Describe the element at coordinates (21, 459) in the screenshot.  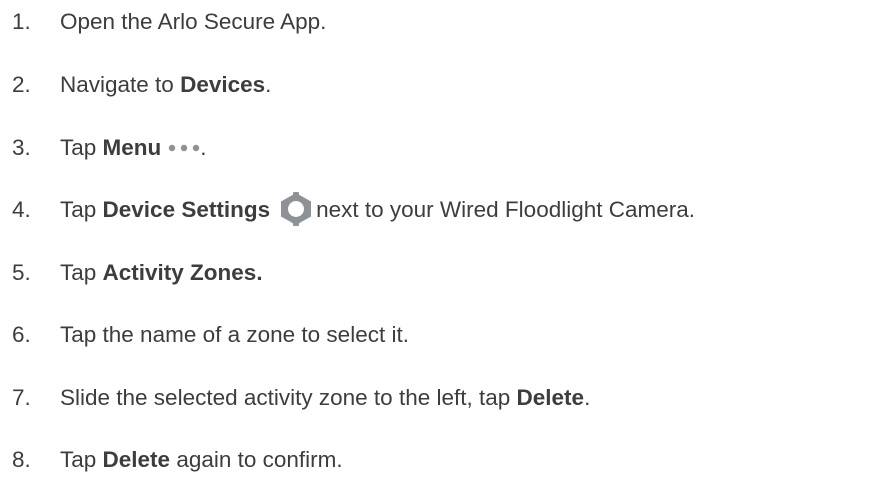
I see `step-number: 8.` at that location.